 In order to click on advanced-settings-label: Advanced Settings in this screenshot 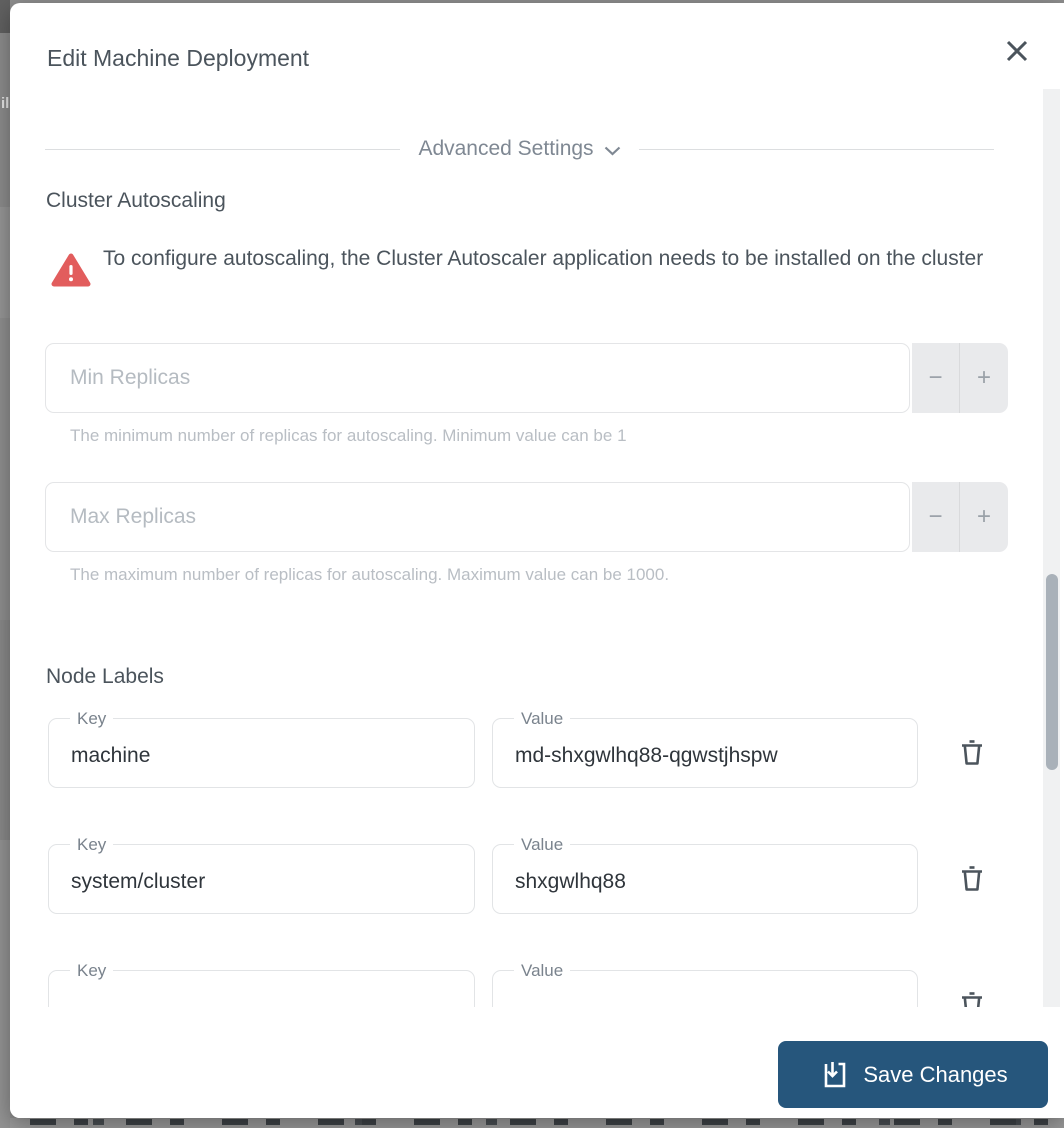, I will do `click(506, 148)`.